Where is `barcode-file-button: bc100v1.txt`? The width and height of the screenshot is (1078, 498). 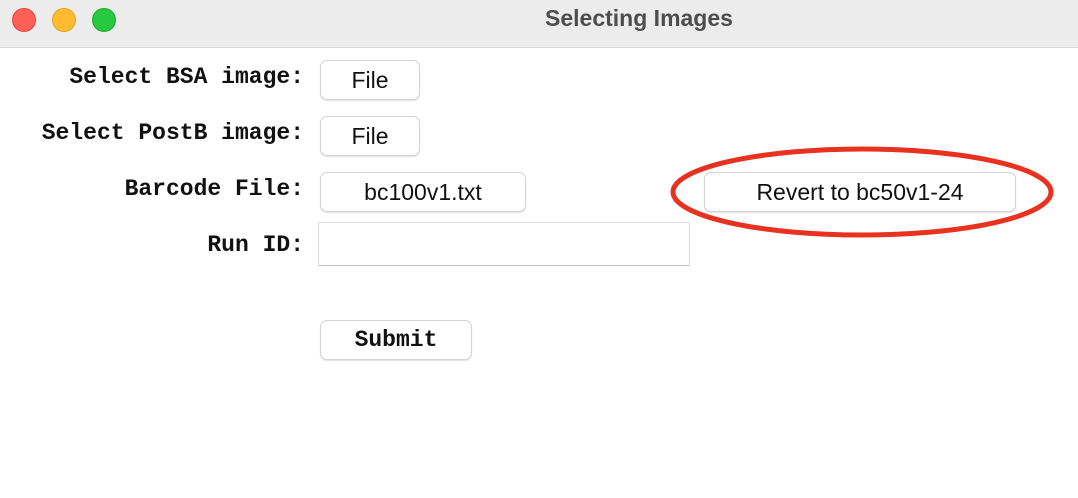
barcode-file-button: bc100v1.txt is located at coordinates (423, 192).